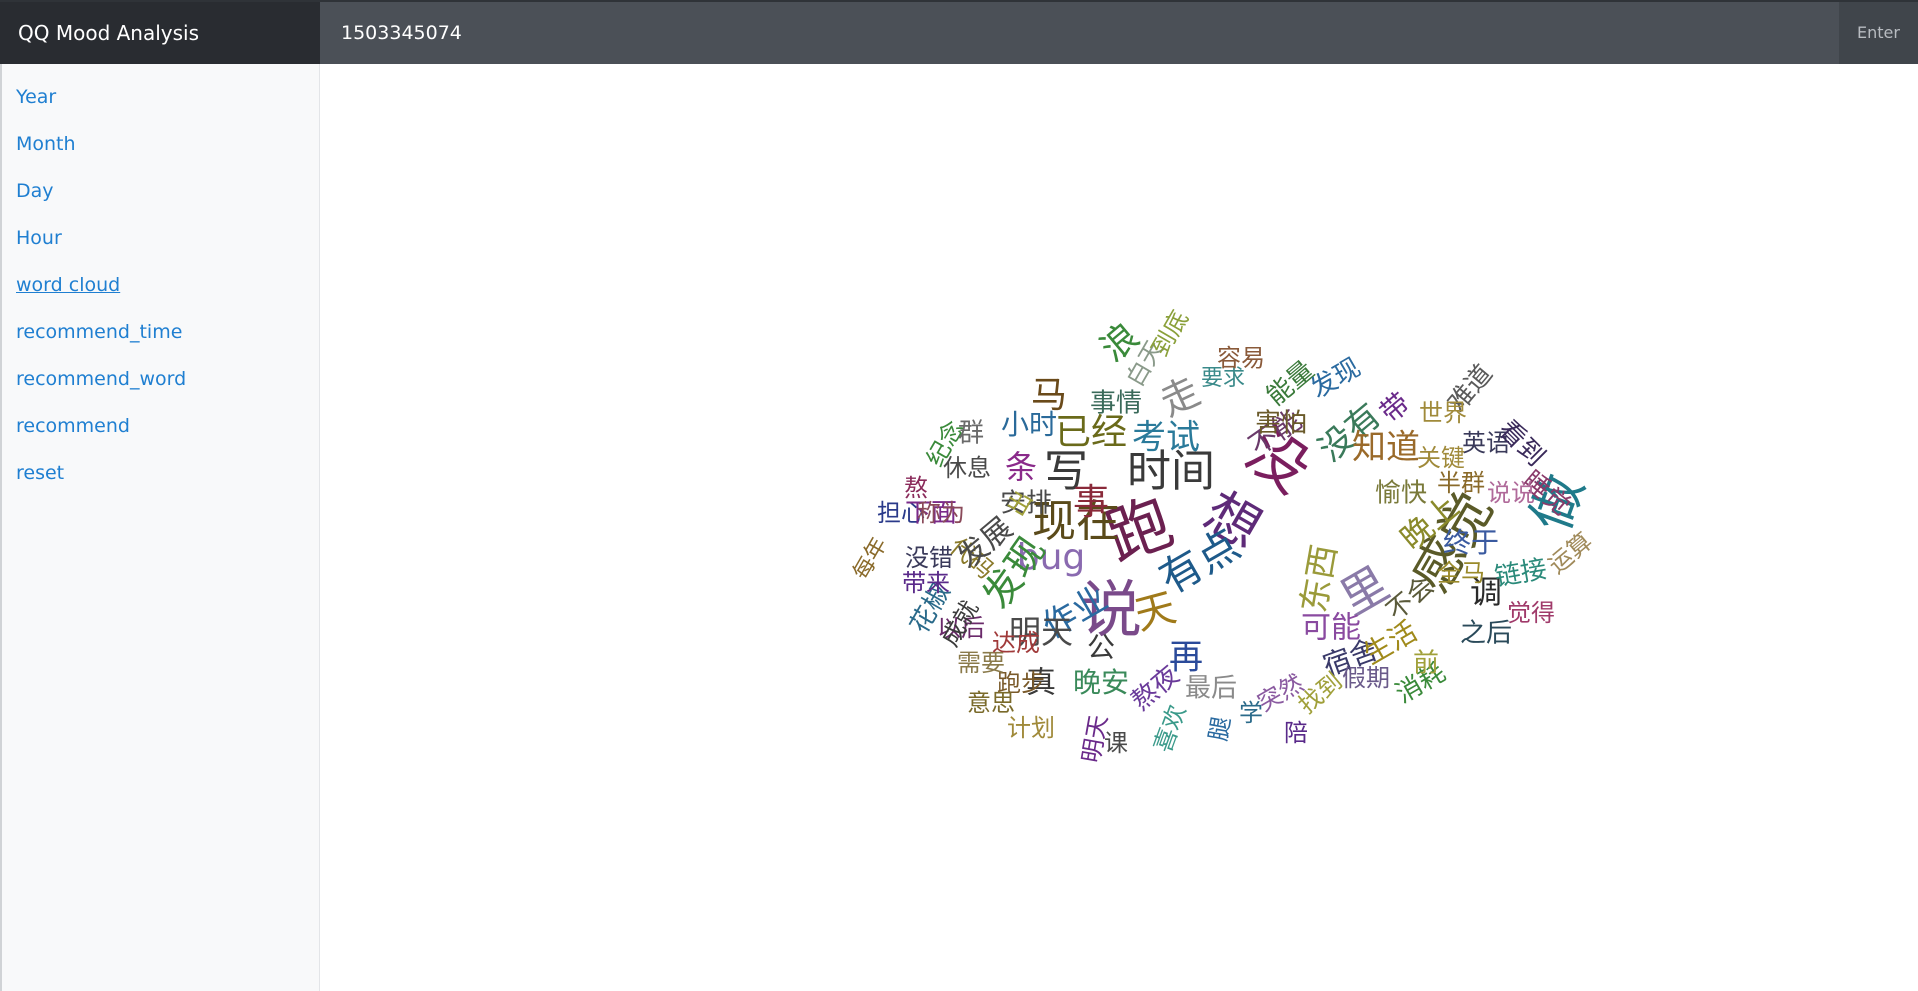 The width and height of the screenshot is (1918, 991). I want to click on cloud-word: 看到, so click(1521, 444).